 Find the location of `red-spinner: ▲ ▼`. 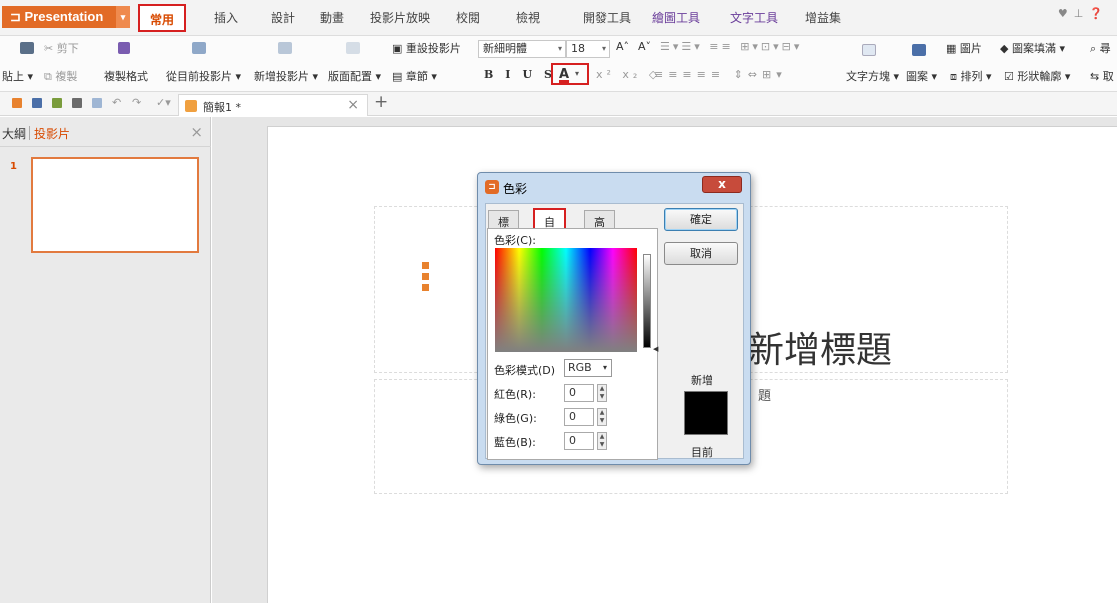

red-spinner: ▲ ▼ is located at coordinates (602, 393).